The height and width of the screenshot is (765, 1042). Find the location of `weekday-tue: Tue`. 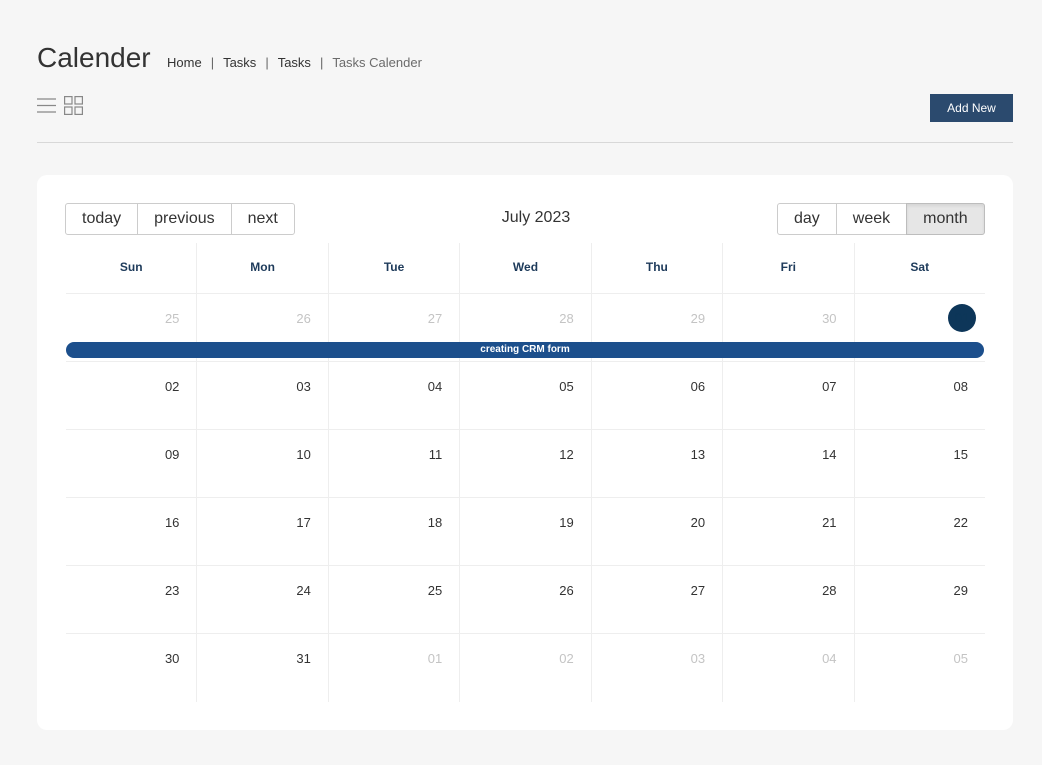

weekday-tue: Tue is located at coordinates (393, 268).